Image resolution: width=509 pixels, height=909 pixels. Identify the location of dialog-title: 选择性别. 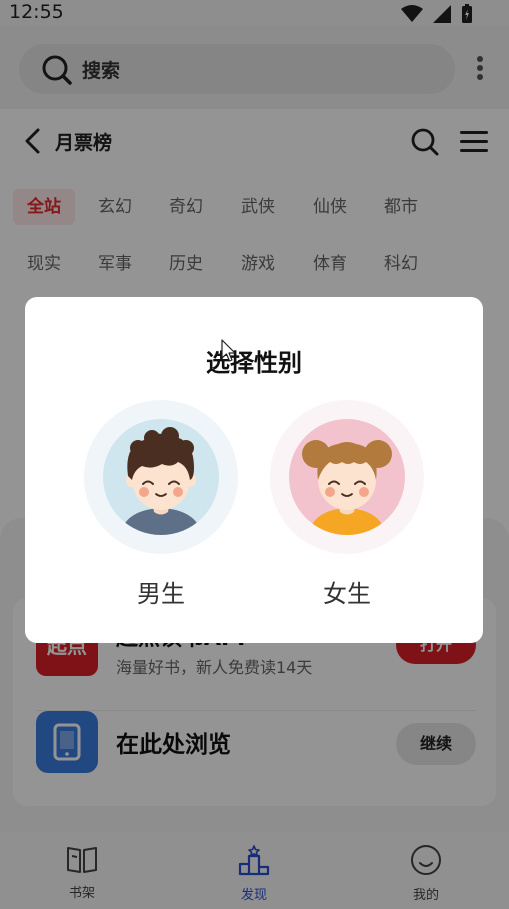
(254, 363).